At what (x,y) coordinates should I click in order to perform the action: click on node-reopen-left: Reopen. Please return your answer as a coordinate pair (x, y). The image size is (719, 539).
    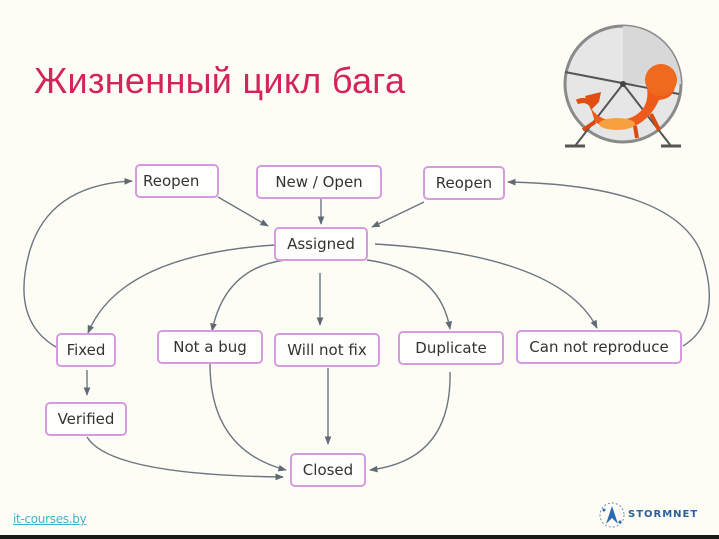
    Looking at the image, I should click on (177, 181).